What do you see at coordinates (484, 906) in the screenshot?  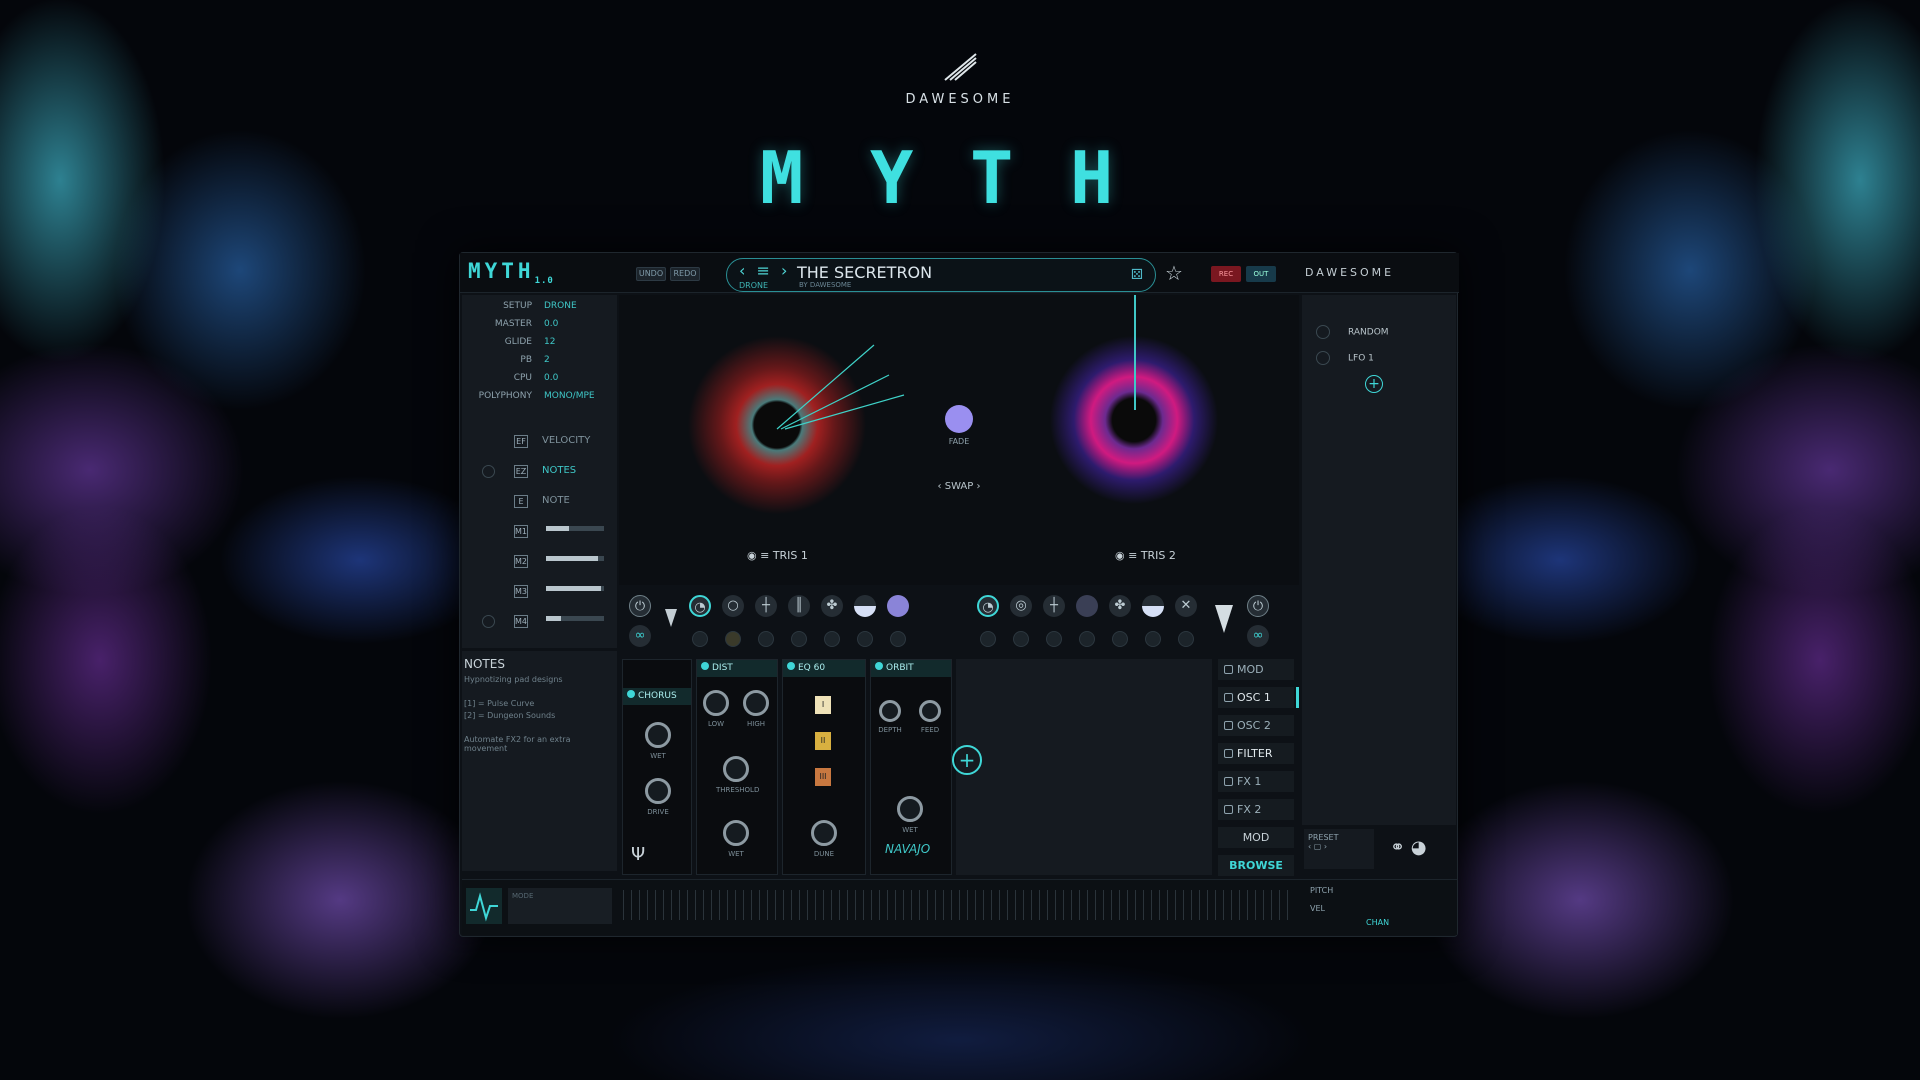 I see `waveform-icon` at bounding box center [484, 906].